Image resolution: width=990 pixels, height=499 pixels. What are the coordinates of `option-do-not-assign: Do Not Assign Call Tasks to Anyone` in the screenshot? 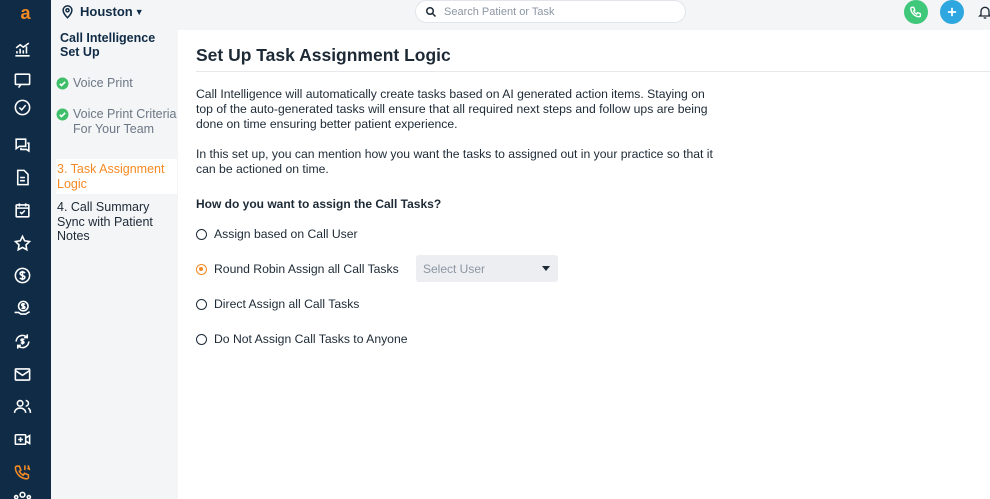 It's located at (302, 339).